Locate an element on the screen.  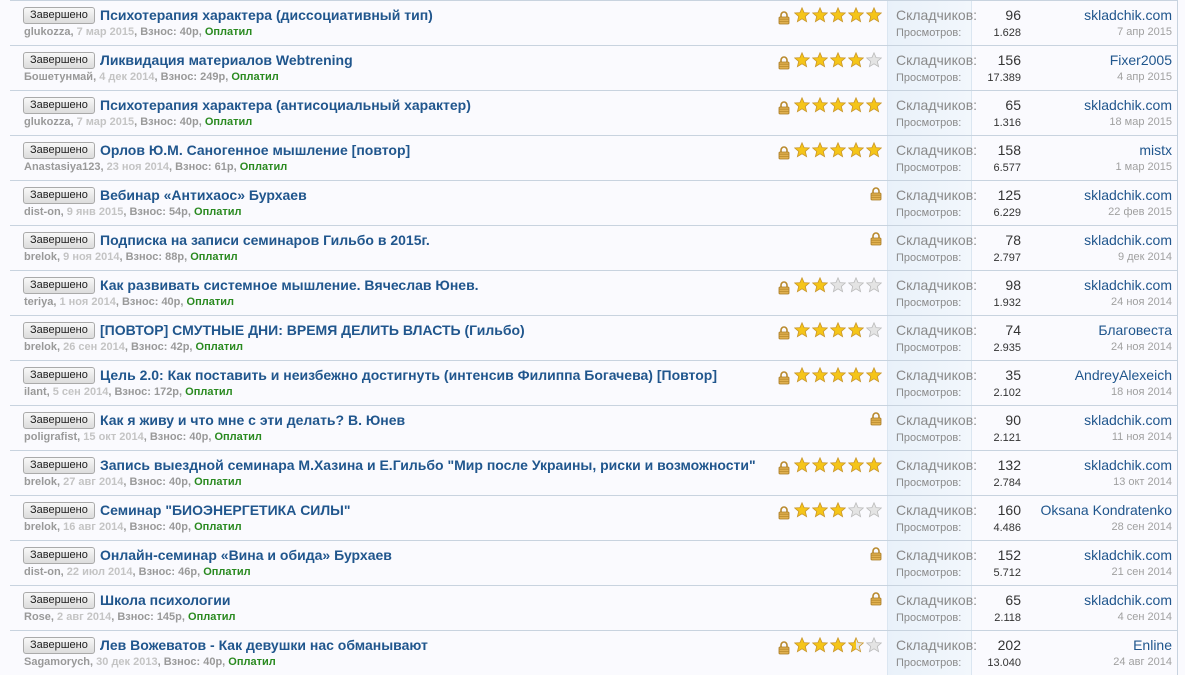
author-link: teriya is located at coordinates (38, 302).